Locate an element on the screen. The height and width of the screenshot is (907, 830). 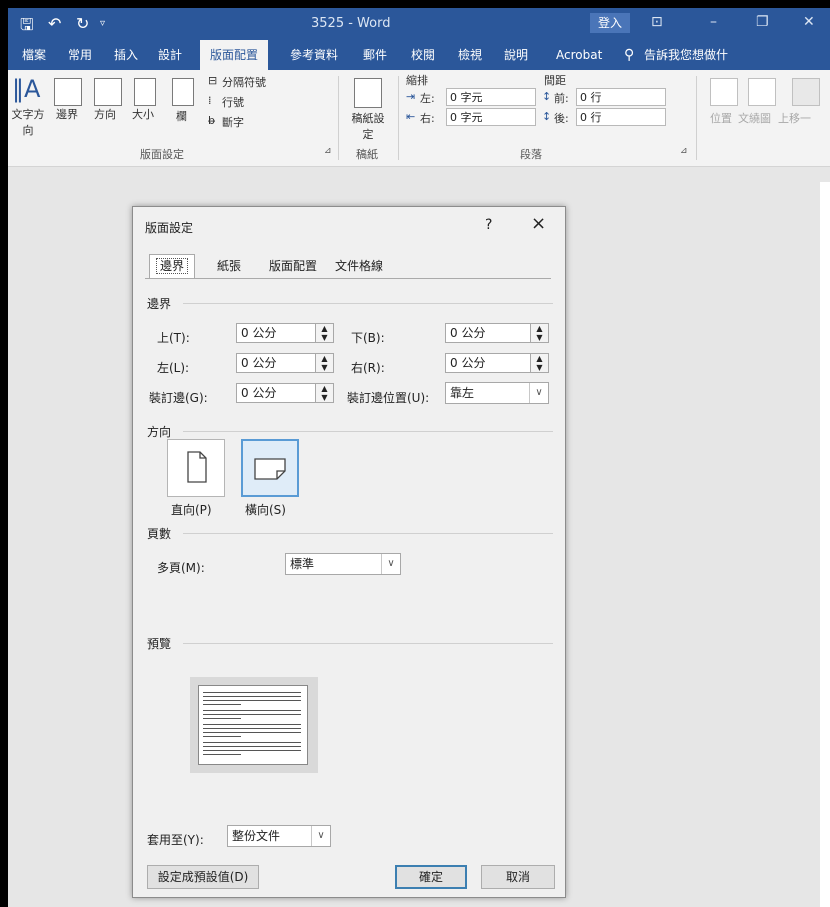
right-margin-field: 0 公分 ▲ ▼ is located at coordinates (497, 363).